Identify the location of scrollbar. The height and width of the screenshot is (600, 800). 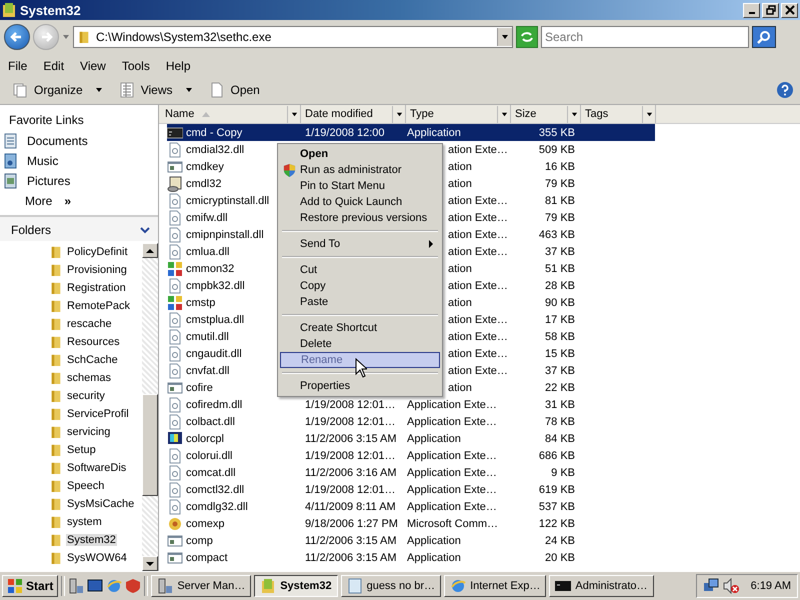
(150, 407).